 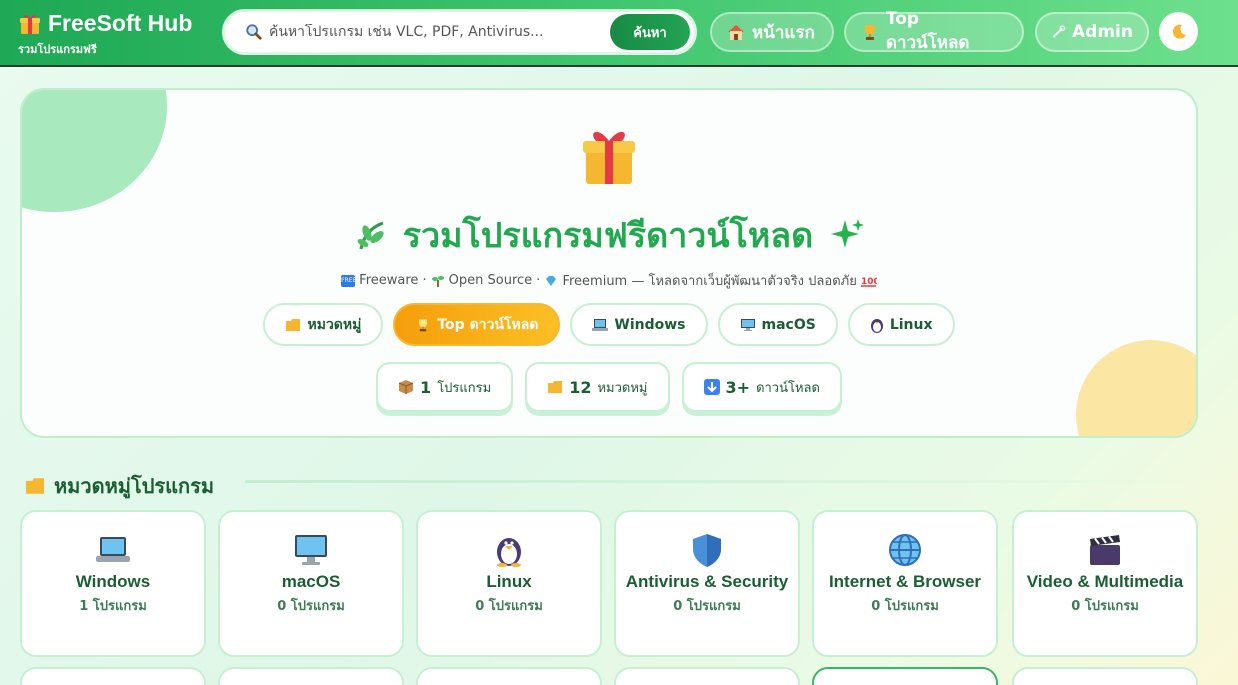 I want to click on chip-top-downloads: Top ดาวน์โหลด, so click(x=477, y=324).